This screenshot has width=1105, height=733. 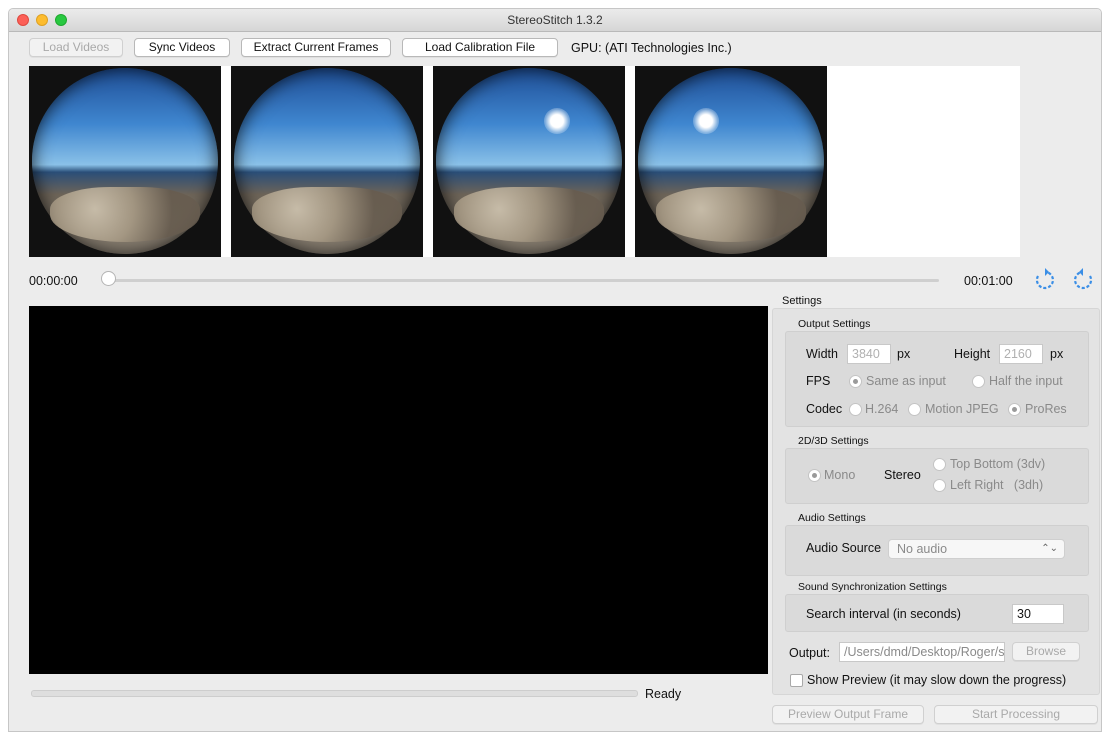 I want to click on settings-title: Settings, so click(x=802, y=301).